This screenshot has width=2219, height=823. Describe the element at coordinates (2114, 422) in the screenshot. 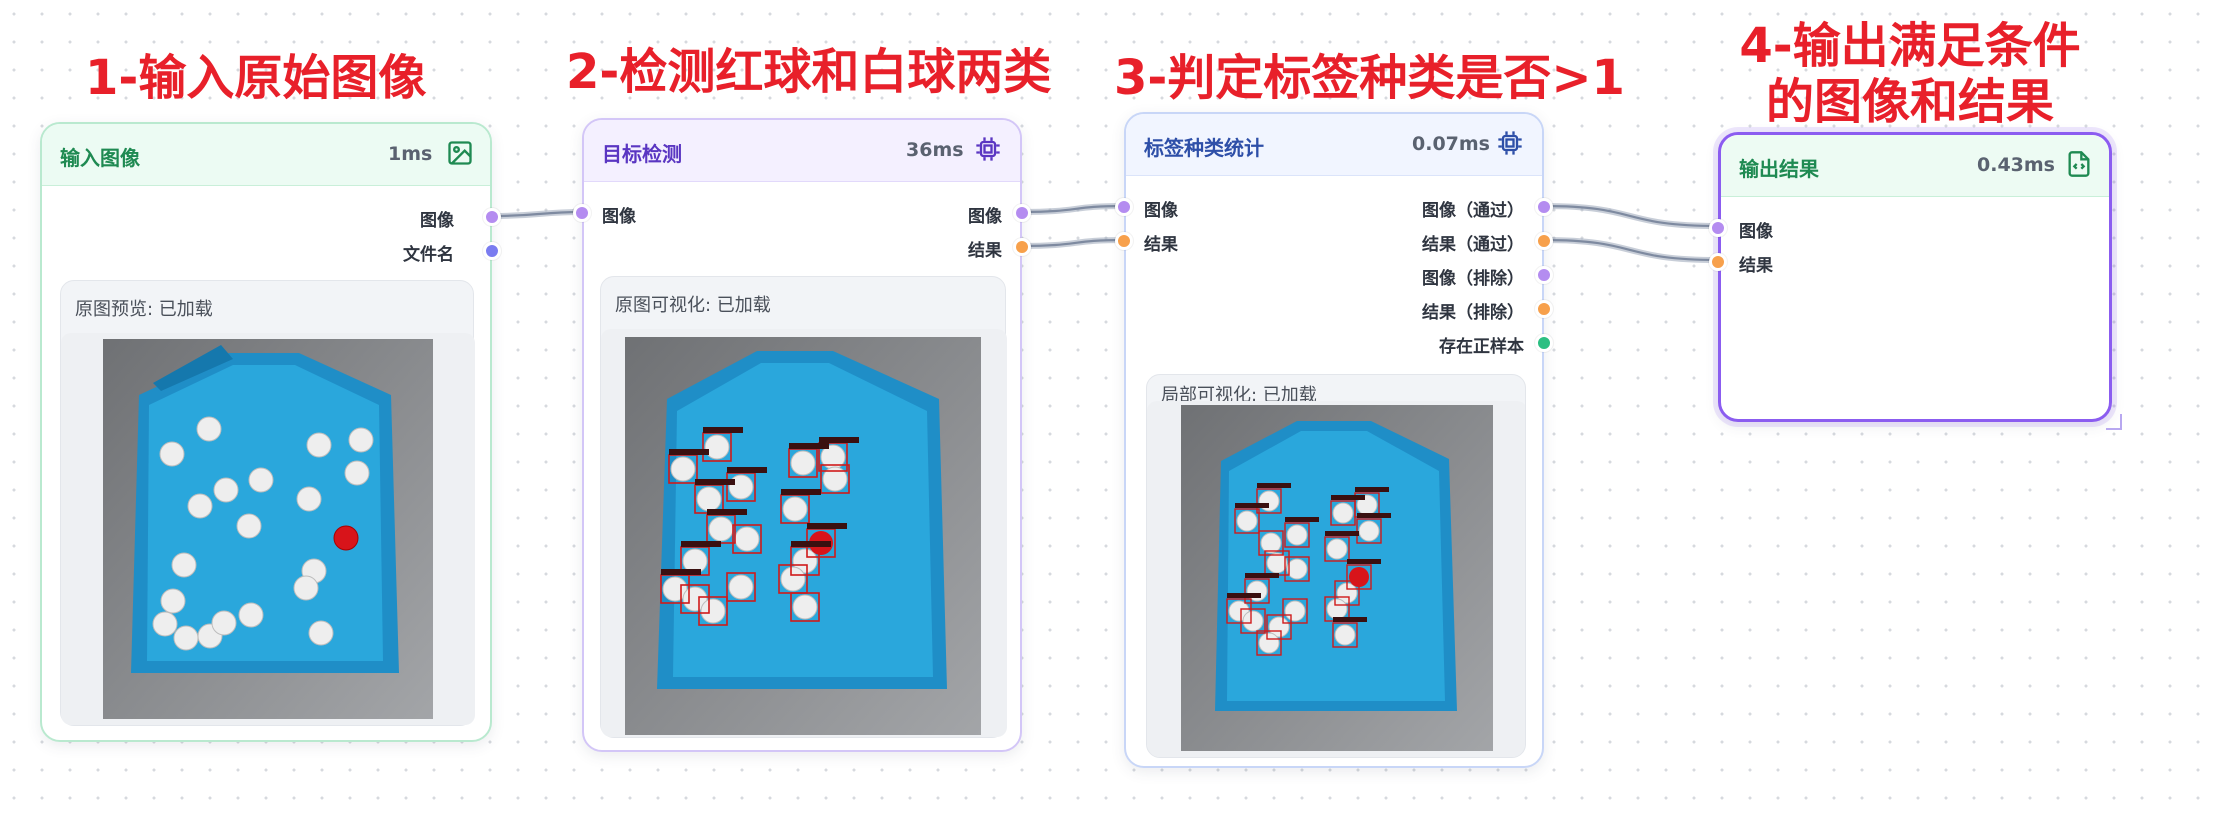

I see `resize-handle` at that location.